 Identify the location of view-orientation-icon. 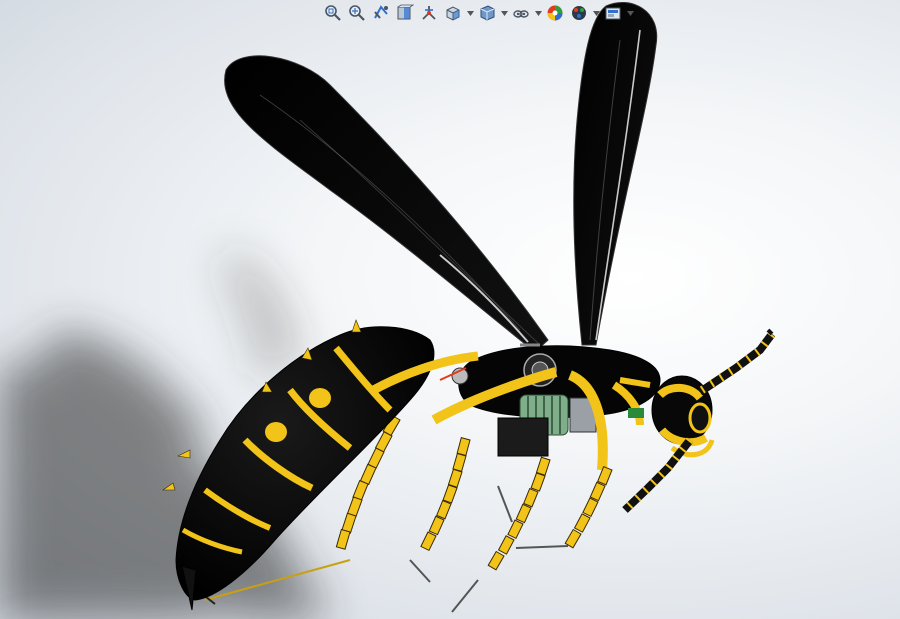
(453, 13).